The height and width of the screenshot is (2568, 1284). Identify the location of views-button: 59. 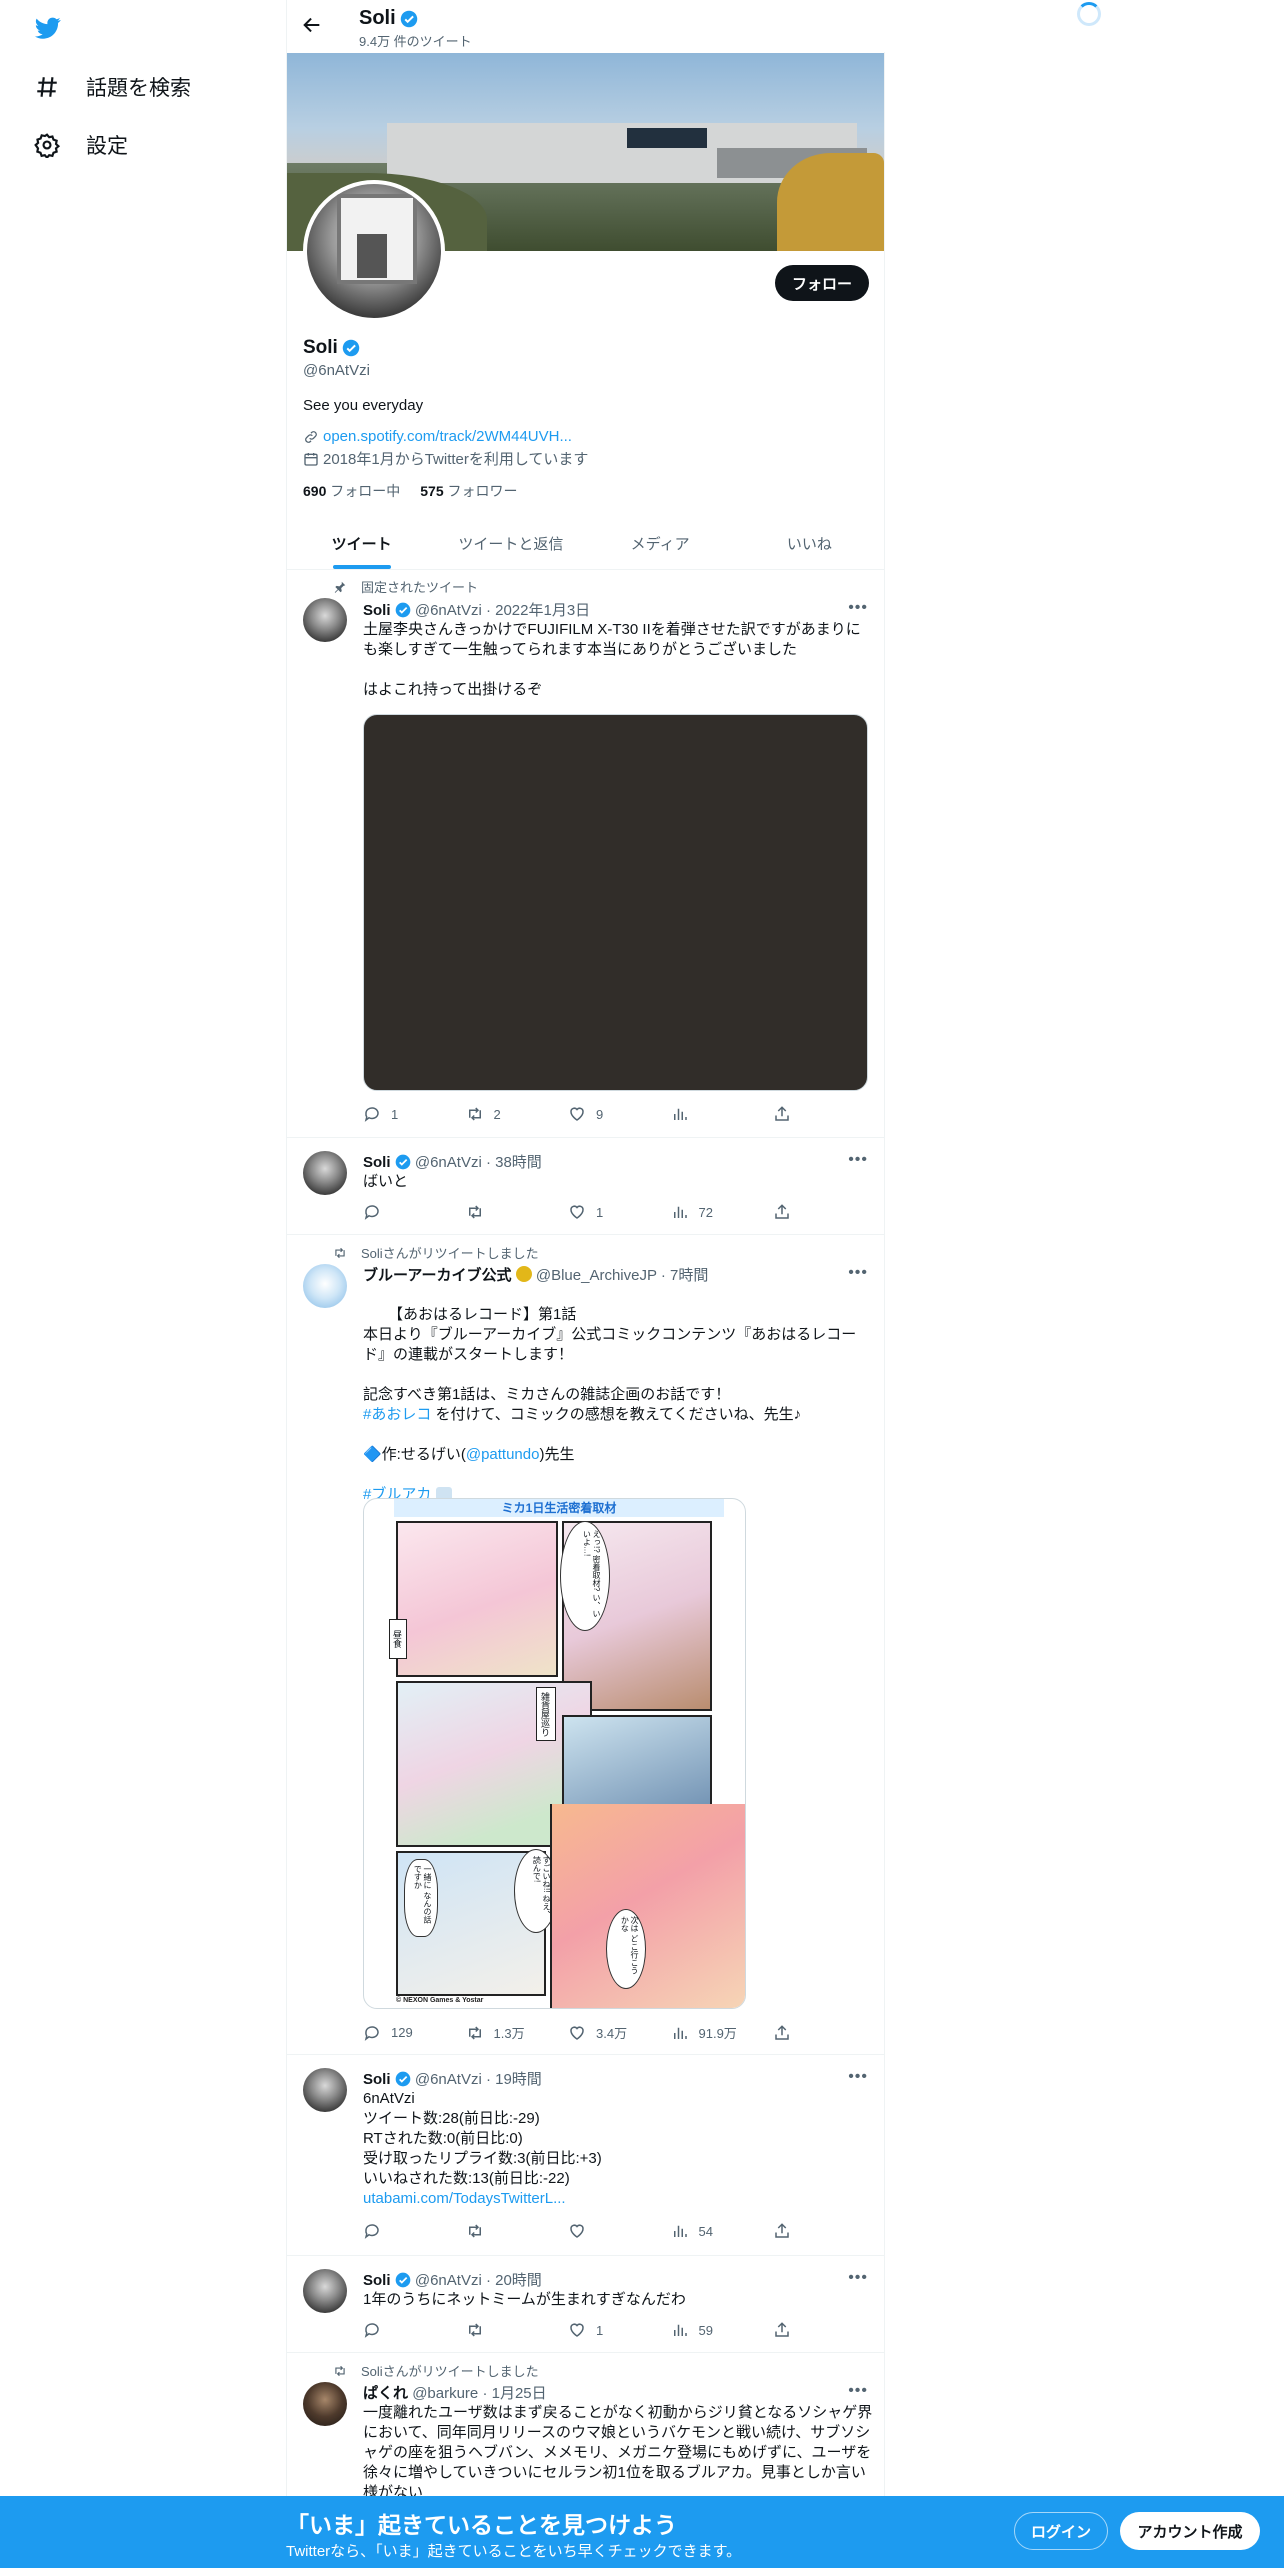
(706, 2330).